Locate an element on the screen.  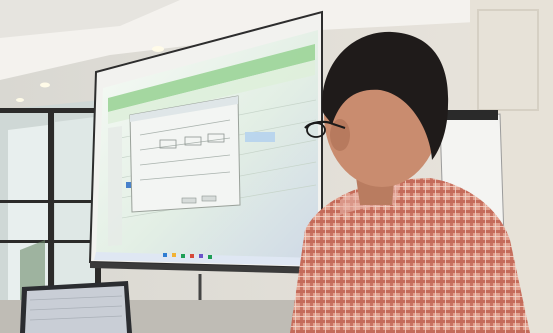
laptop-icon is located at coordinates (76, 307).